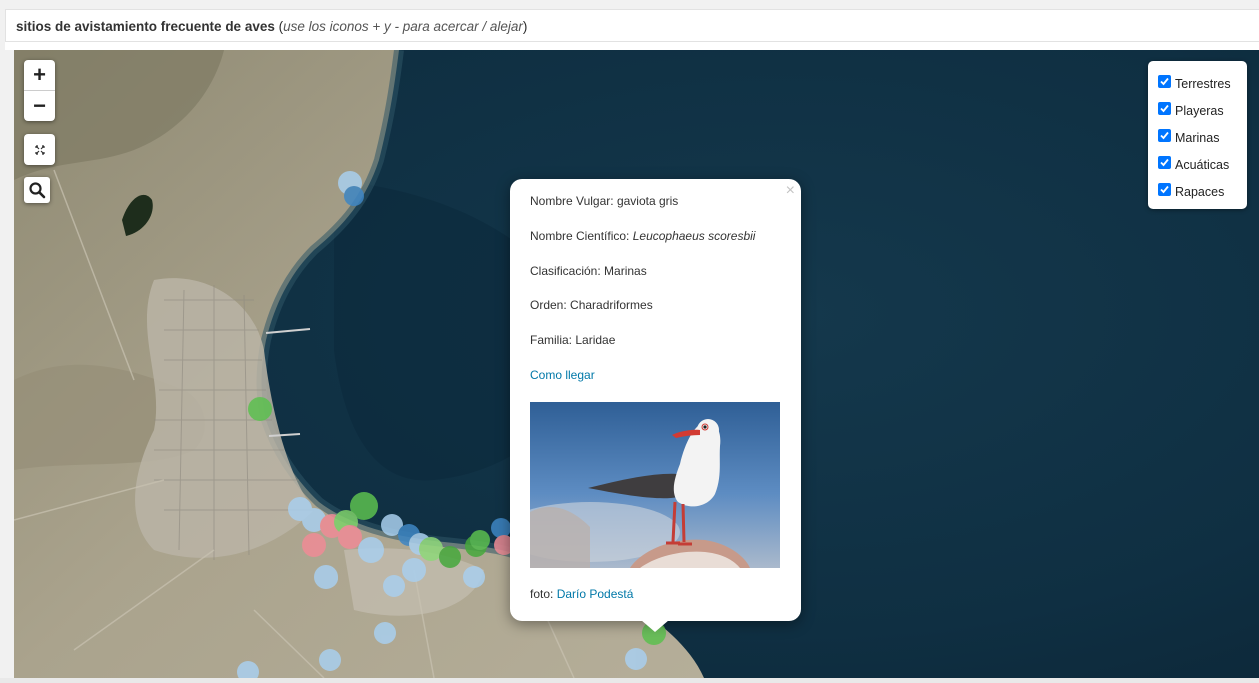 This screenshot has width=1259, height=683. I want to click on zoom-in-button: +, so click(39, 75).